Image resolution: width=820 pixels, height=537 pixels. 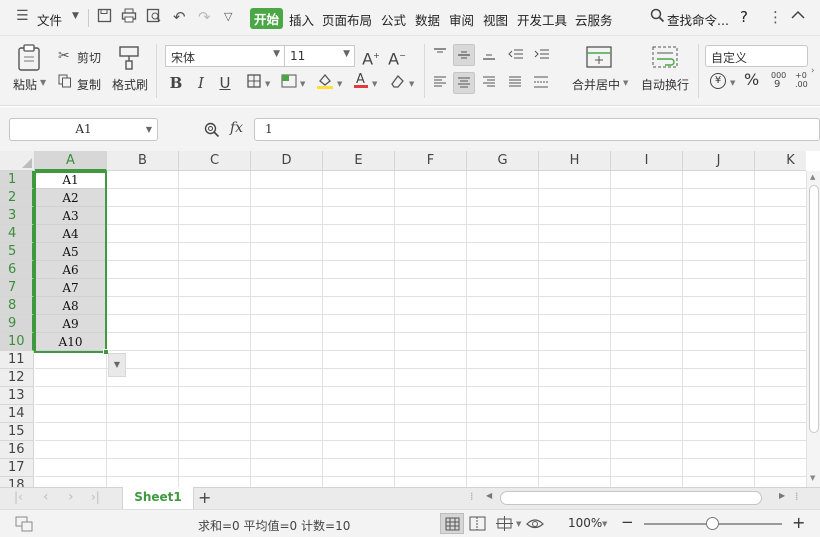 What do you see at coordinates (397, 83) in the screenshot?
I see `clear-format-icon` at bounding box center [397, 83].